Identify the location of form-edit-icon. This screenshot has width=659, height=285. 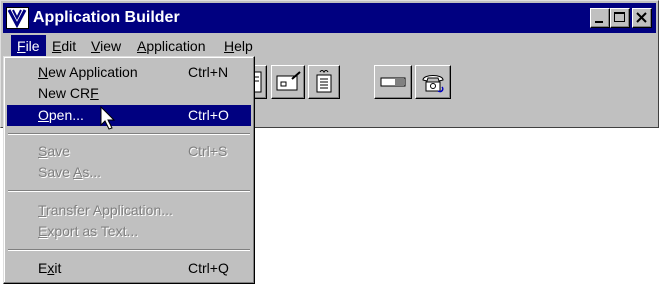
(288, 81).